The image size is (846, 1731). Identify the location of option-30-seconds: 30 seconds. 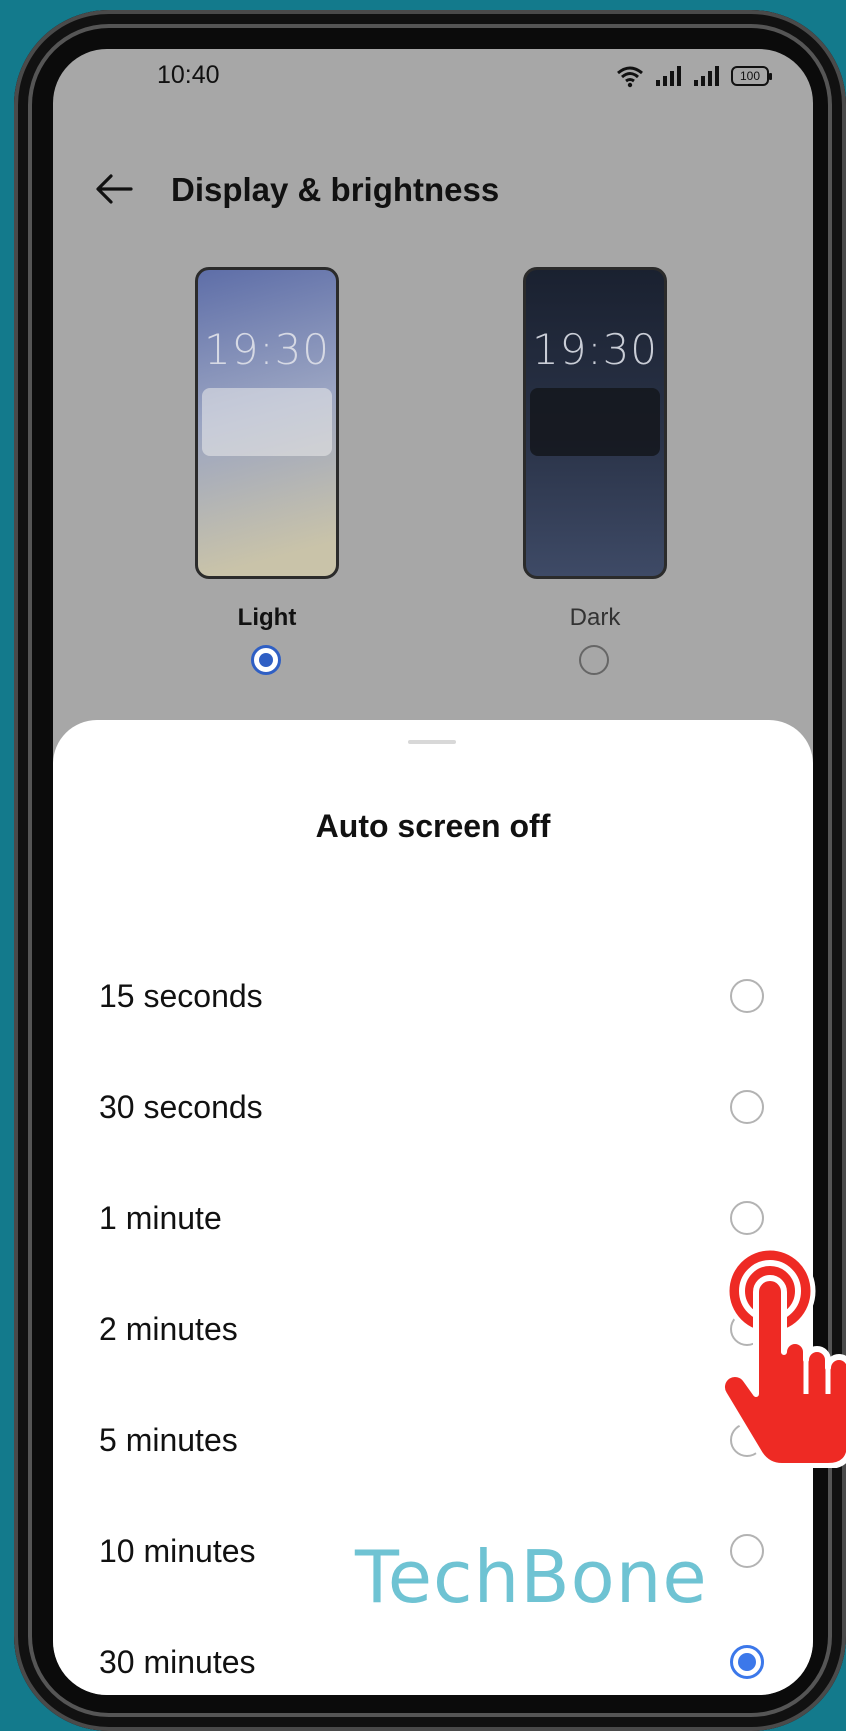
(433, 1107).